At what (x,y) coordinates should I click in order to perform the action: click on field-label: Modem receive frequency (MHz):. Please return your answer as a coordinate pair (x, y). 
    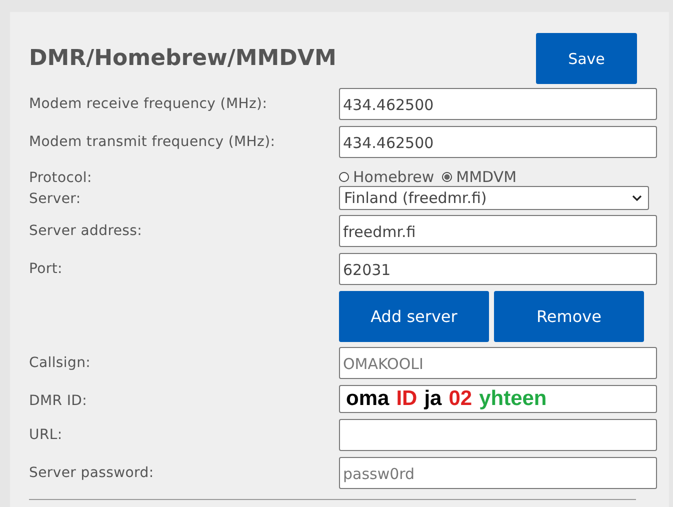
    Looking at the image, I should click on (148, 104).